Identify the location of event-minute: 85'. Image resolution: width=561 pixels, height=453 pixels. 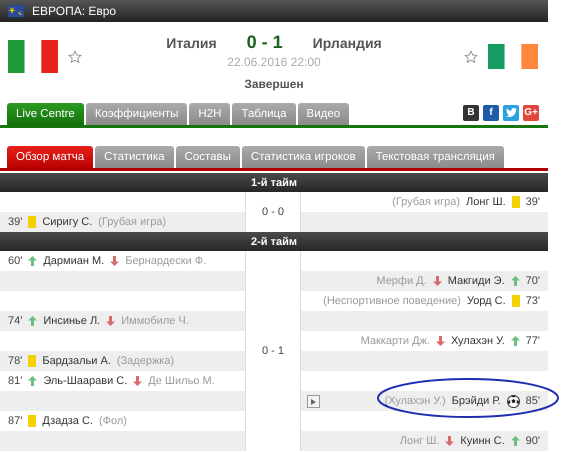
(533, 401).